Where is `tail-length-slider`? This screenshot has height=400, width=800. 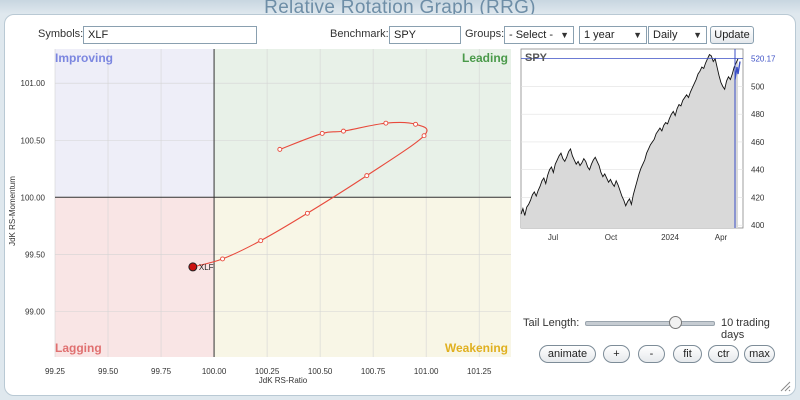
tail-length-slider is located at coordinates (650, 323).